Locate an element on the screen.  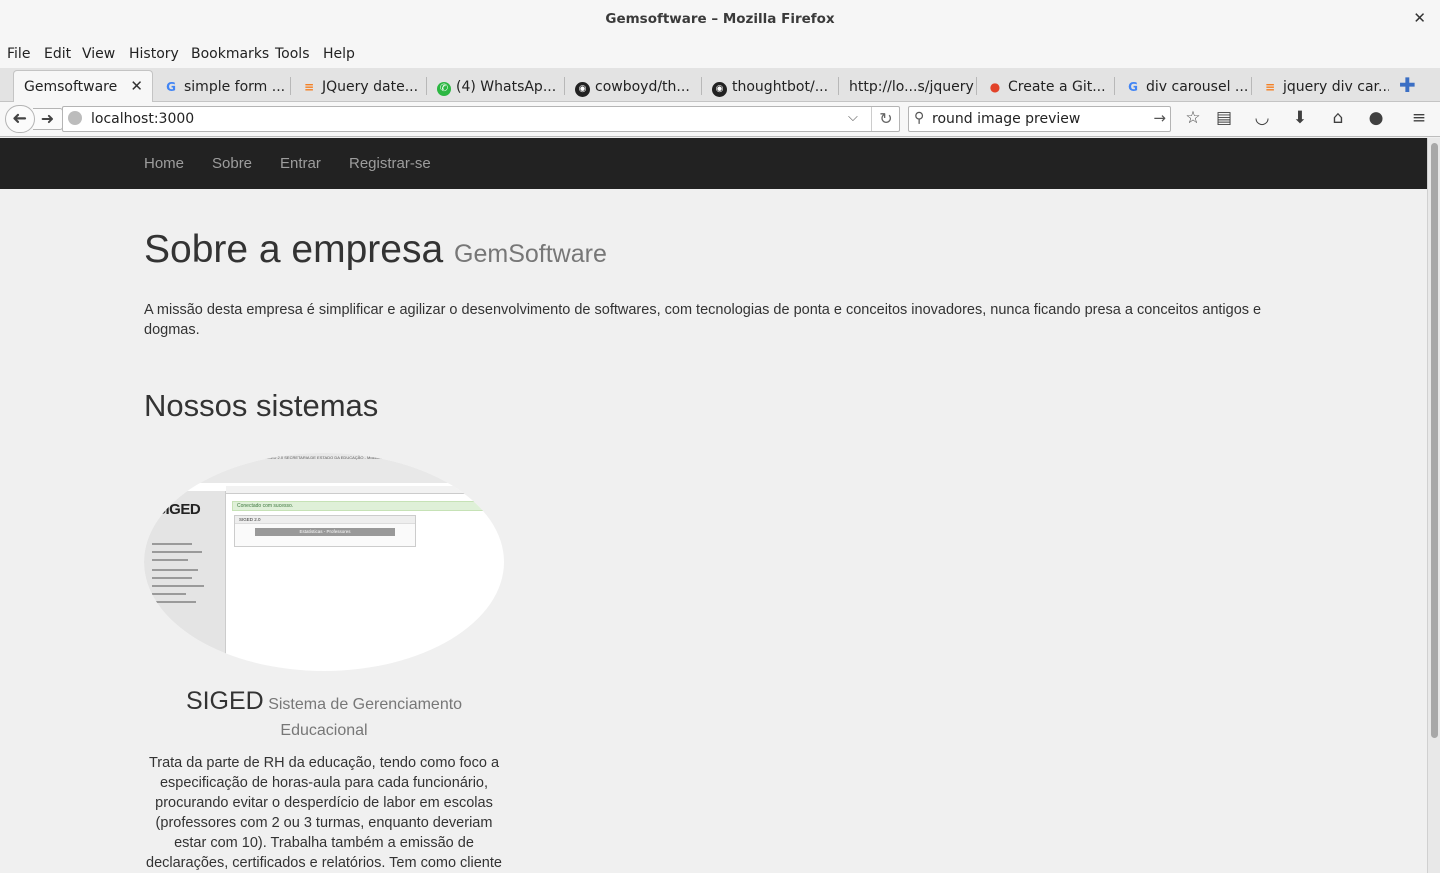
thumb-panel-title: SIGED 2.0 is located at coordinates (325, 520).